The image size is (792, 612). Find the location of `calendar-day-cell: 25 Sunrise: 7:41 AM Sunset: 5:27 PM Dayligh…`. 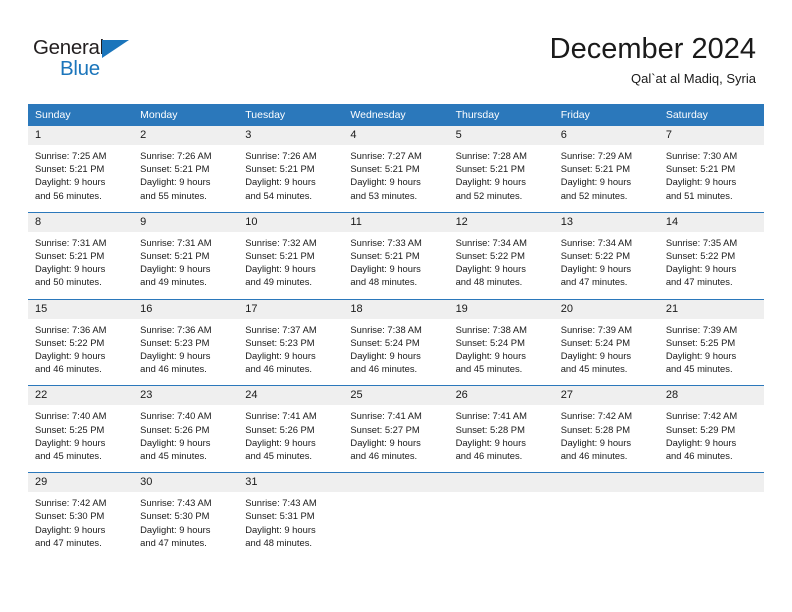

calendar-day-cell: 25 Sunrise: 7:41 AM Sunset: 5:27 PM Dayligh… is located at coordinates (396, 429).